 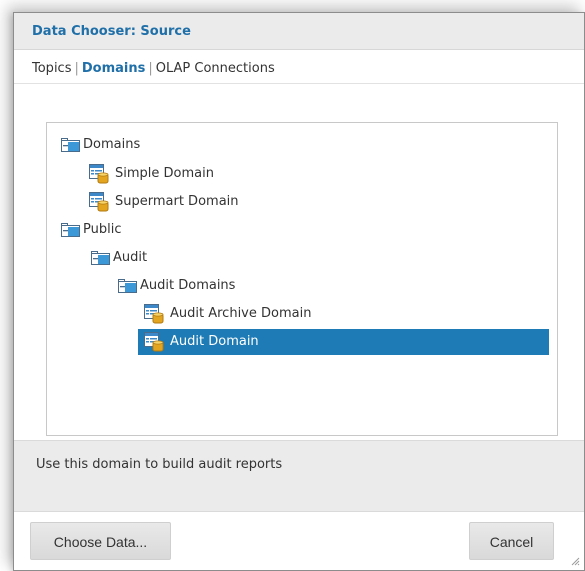 I want to click on tree-node-audit: Audit, so click(x=127, y=258).